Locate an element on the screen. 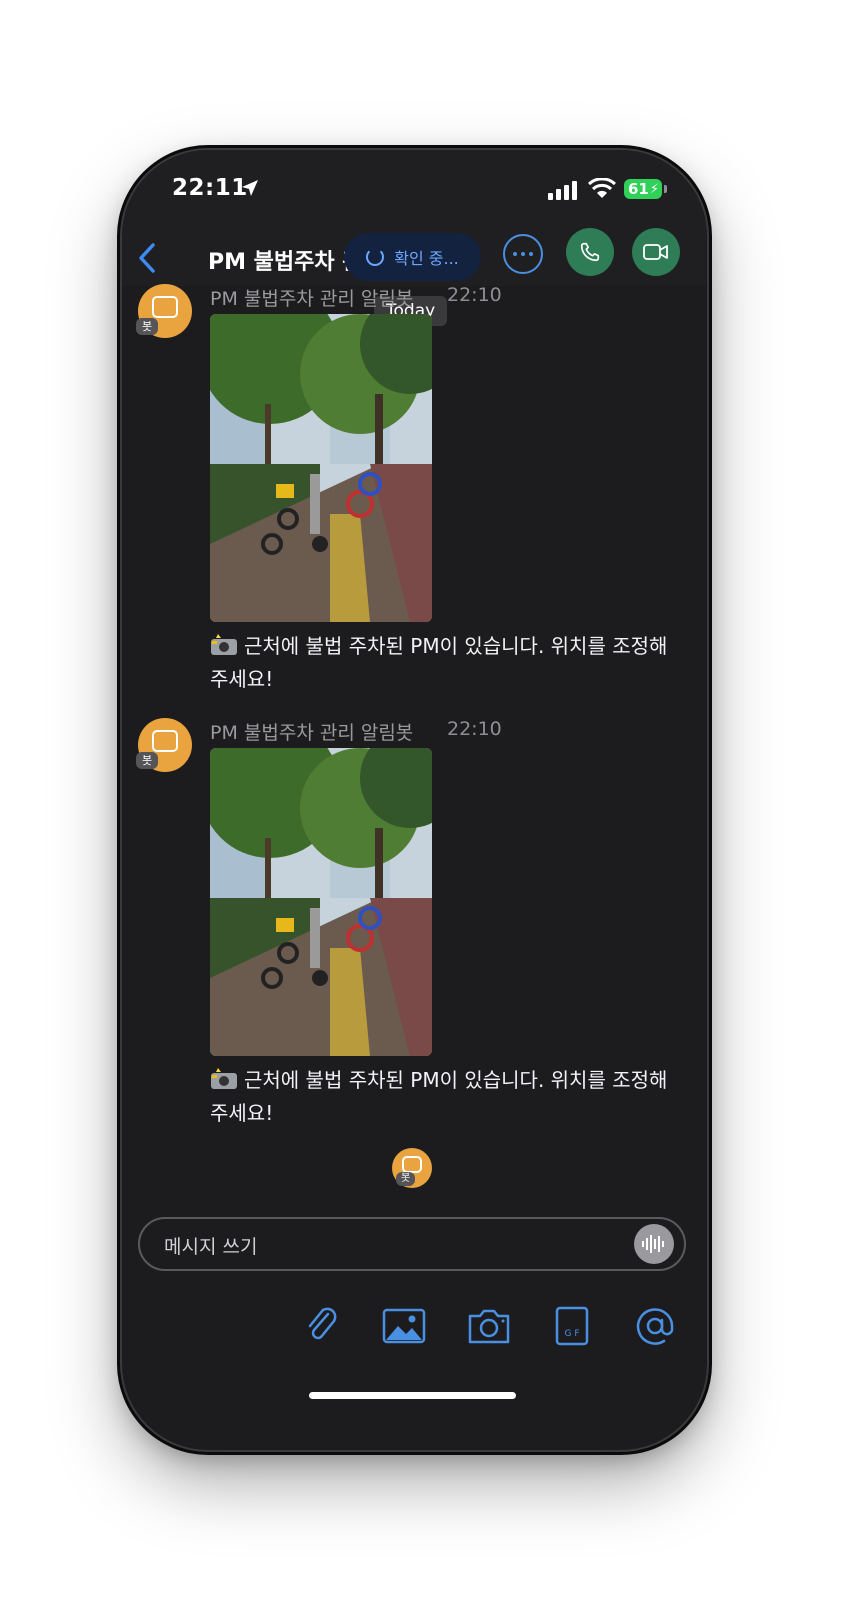 This screenshot has height=1612, width=848. voice-call-button is located at coordinates (590, 252).